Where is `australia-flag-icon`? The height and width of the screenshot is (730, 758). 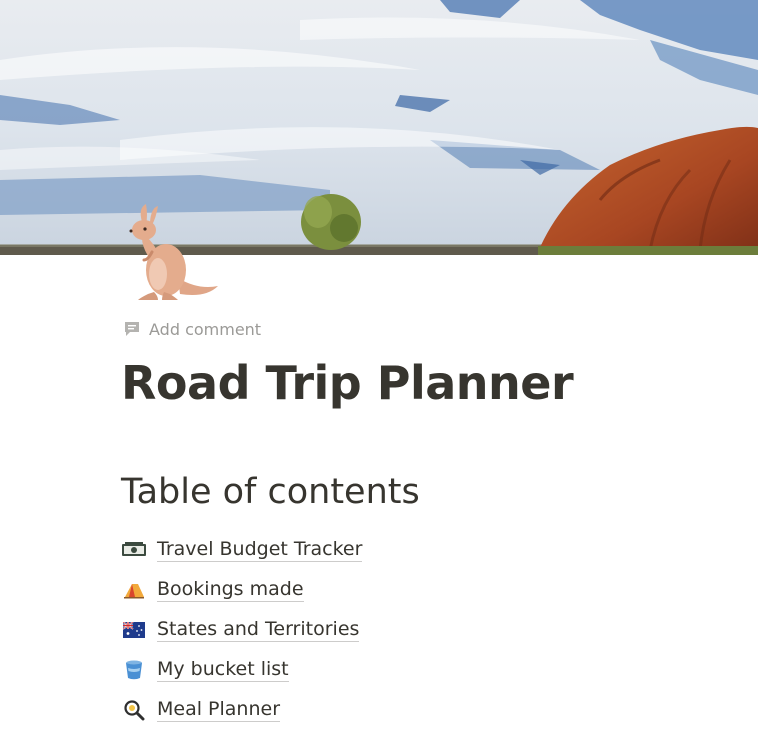 australia-flag-icon is located at coordinates (134, 630).